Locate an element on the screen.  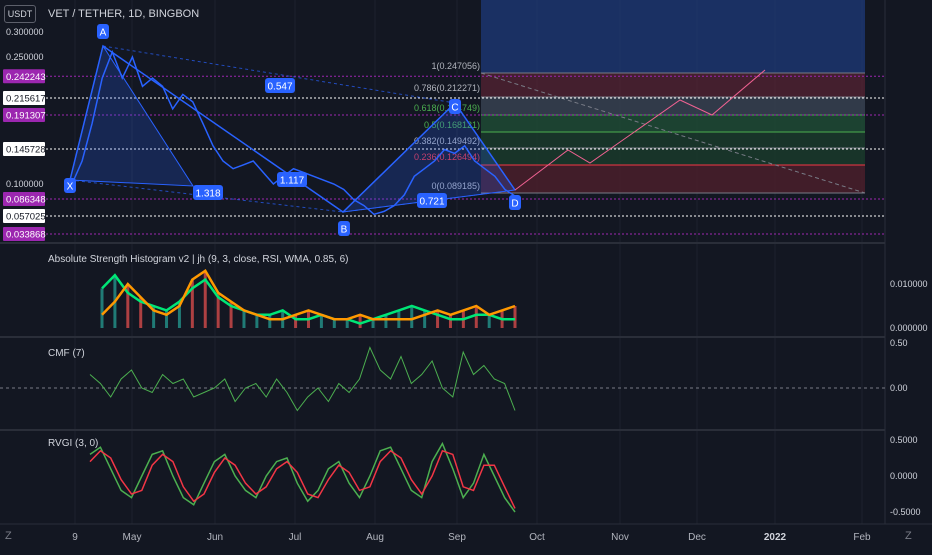
indicator-axis-tick: 0.50 is located at coordinates (899, 343).